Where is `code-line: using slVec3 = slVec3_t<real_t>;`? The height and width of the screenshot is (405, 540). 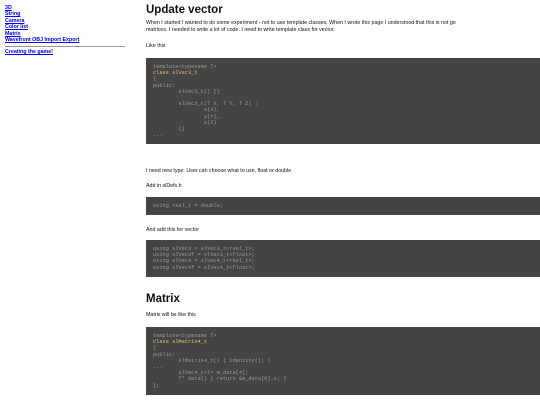 code-line: using slVec3 = slVec3_t<real_t>; is located at coordinates (204, 249).